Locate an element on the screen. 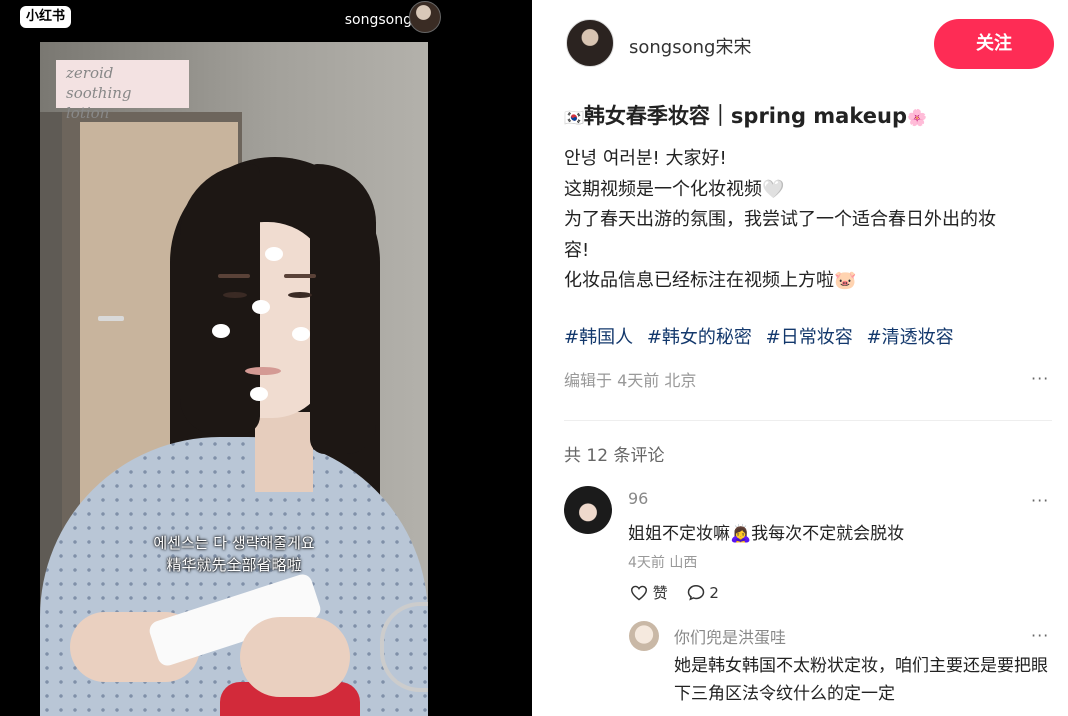 The image size is (1068, 716). neck is located at coordinates (284, 452).